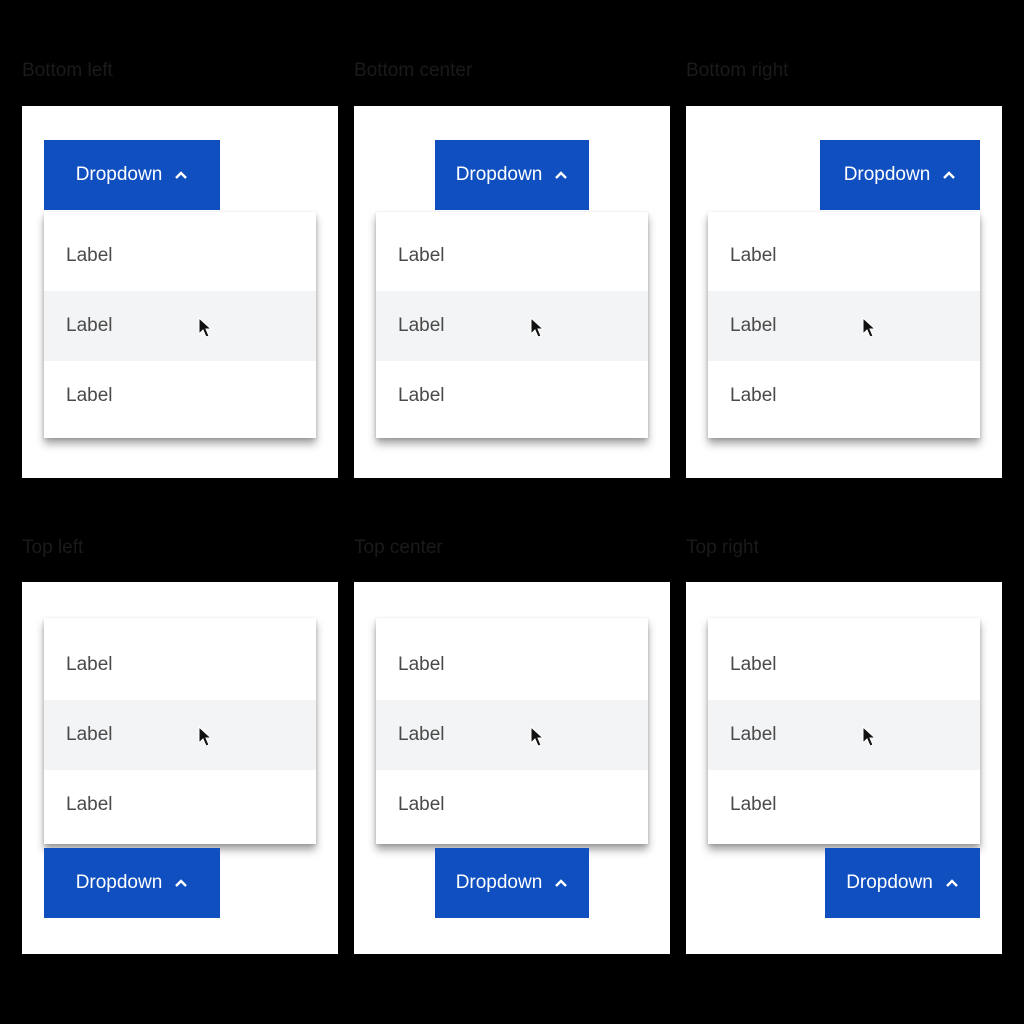  What do you see at coordinates (398, 547) in the screenshot?
I see `section-title-top-center: Top center` at bounding box center [398, 547].